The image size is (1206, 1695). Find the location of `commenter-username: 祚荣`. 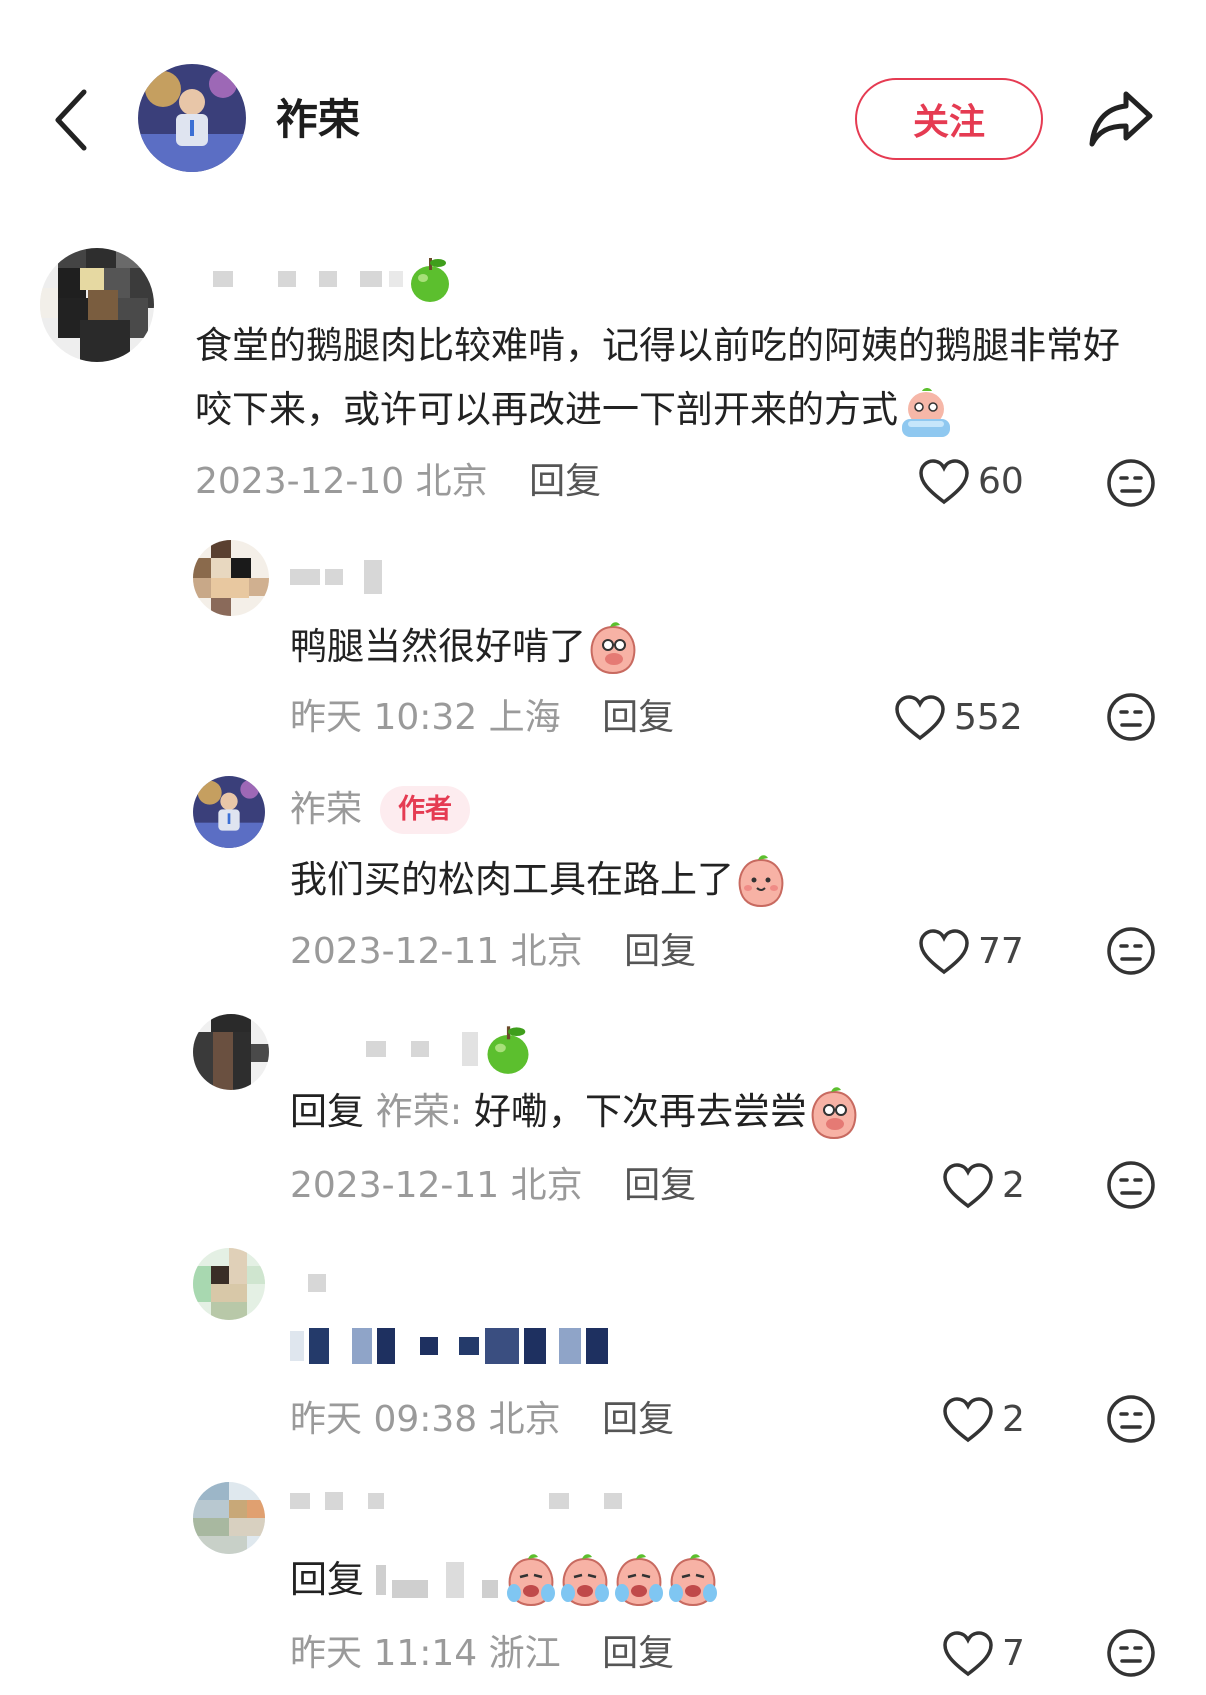

commenter-username: 祚荣 is located at coordinates (326, 810).